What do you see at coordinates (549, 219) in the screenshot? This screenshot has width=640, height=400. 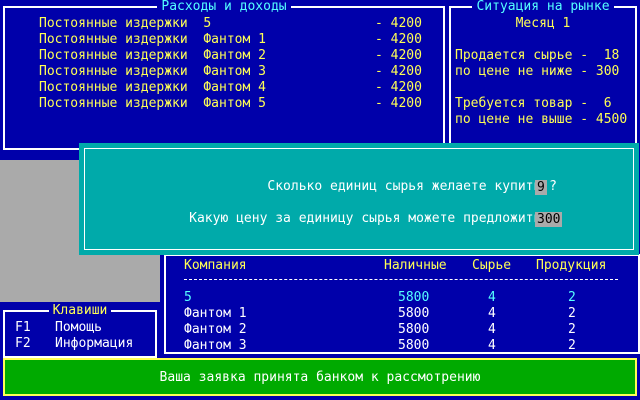 I see `price-input: 300` at bounding box center [549, 219].